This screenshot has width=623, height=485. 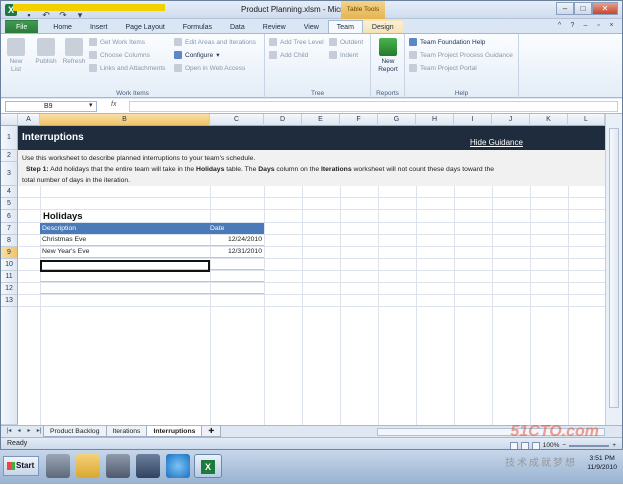 I want to click on workbook-restore-icon: ▫, so click(x=598, y=25).